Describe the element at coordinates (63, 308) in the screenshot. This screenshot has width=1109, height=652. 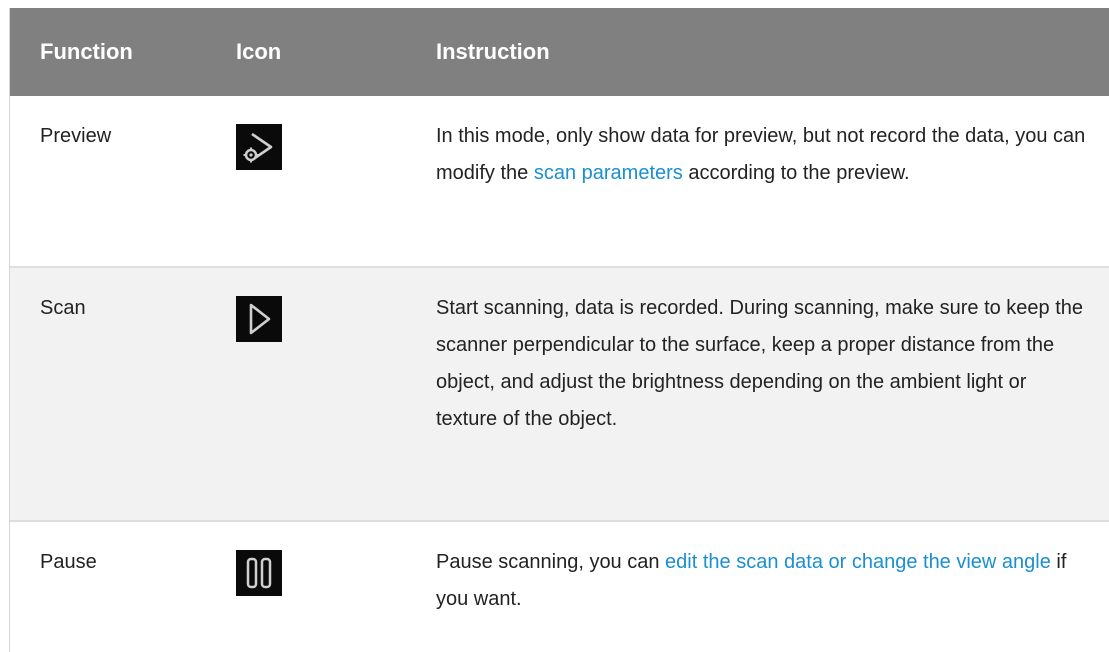
I see `function-name: Scan` at that location.